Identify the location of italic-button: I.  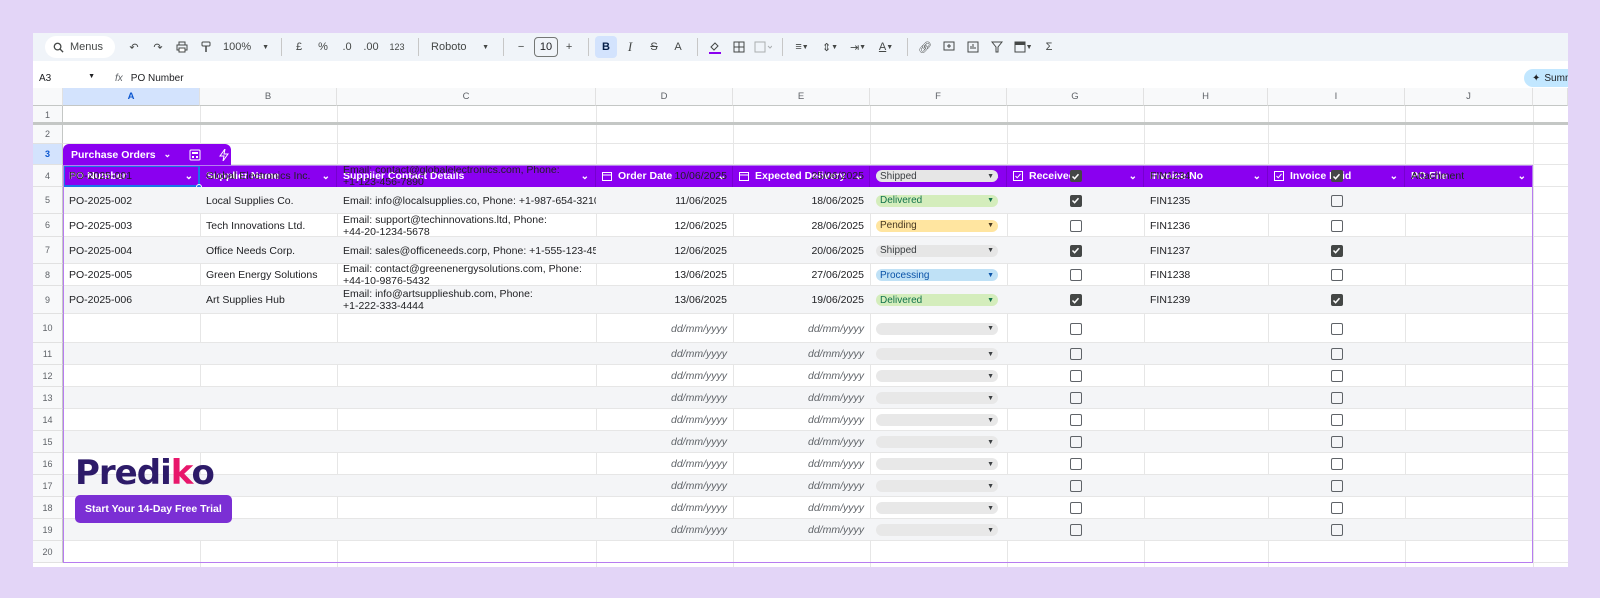
(630, 47).